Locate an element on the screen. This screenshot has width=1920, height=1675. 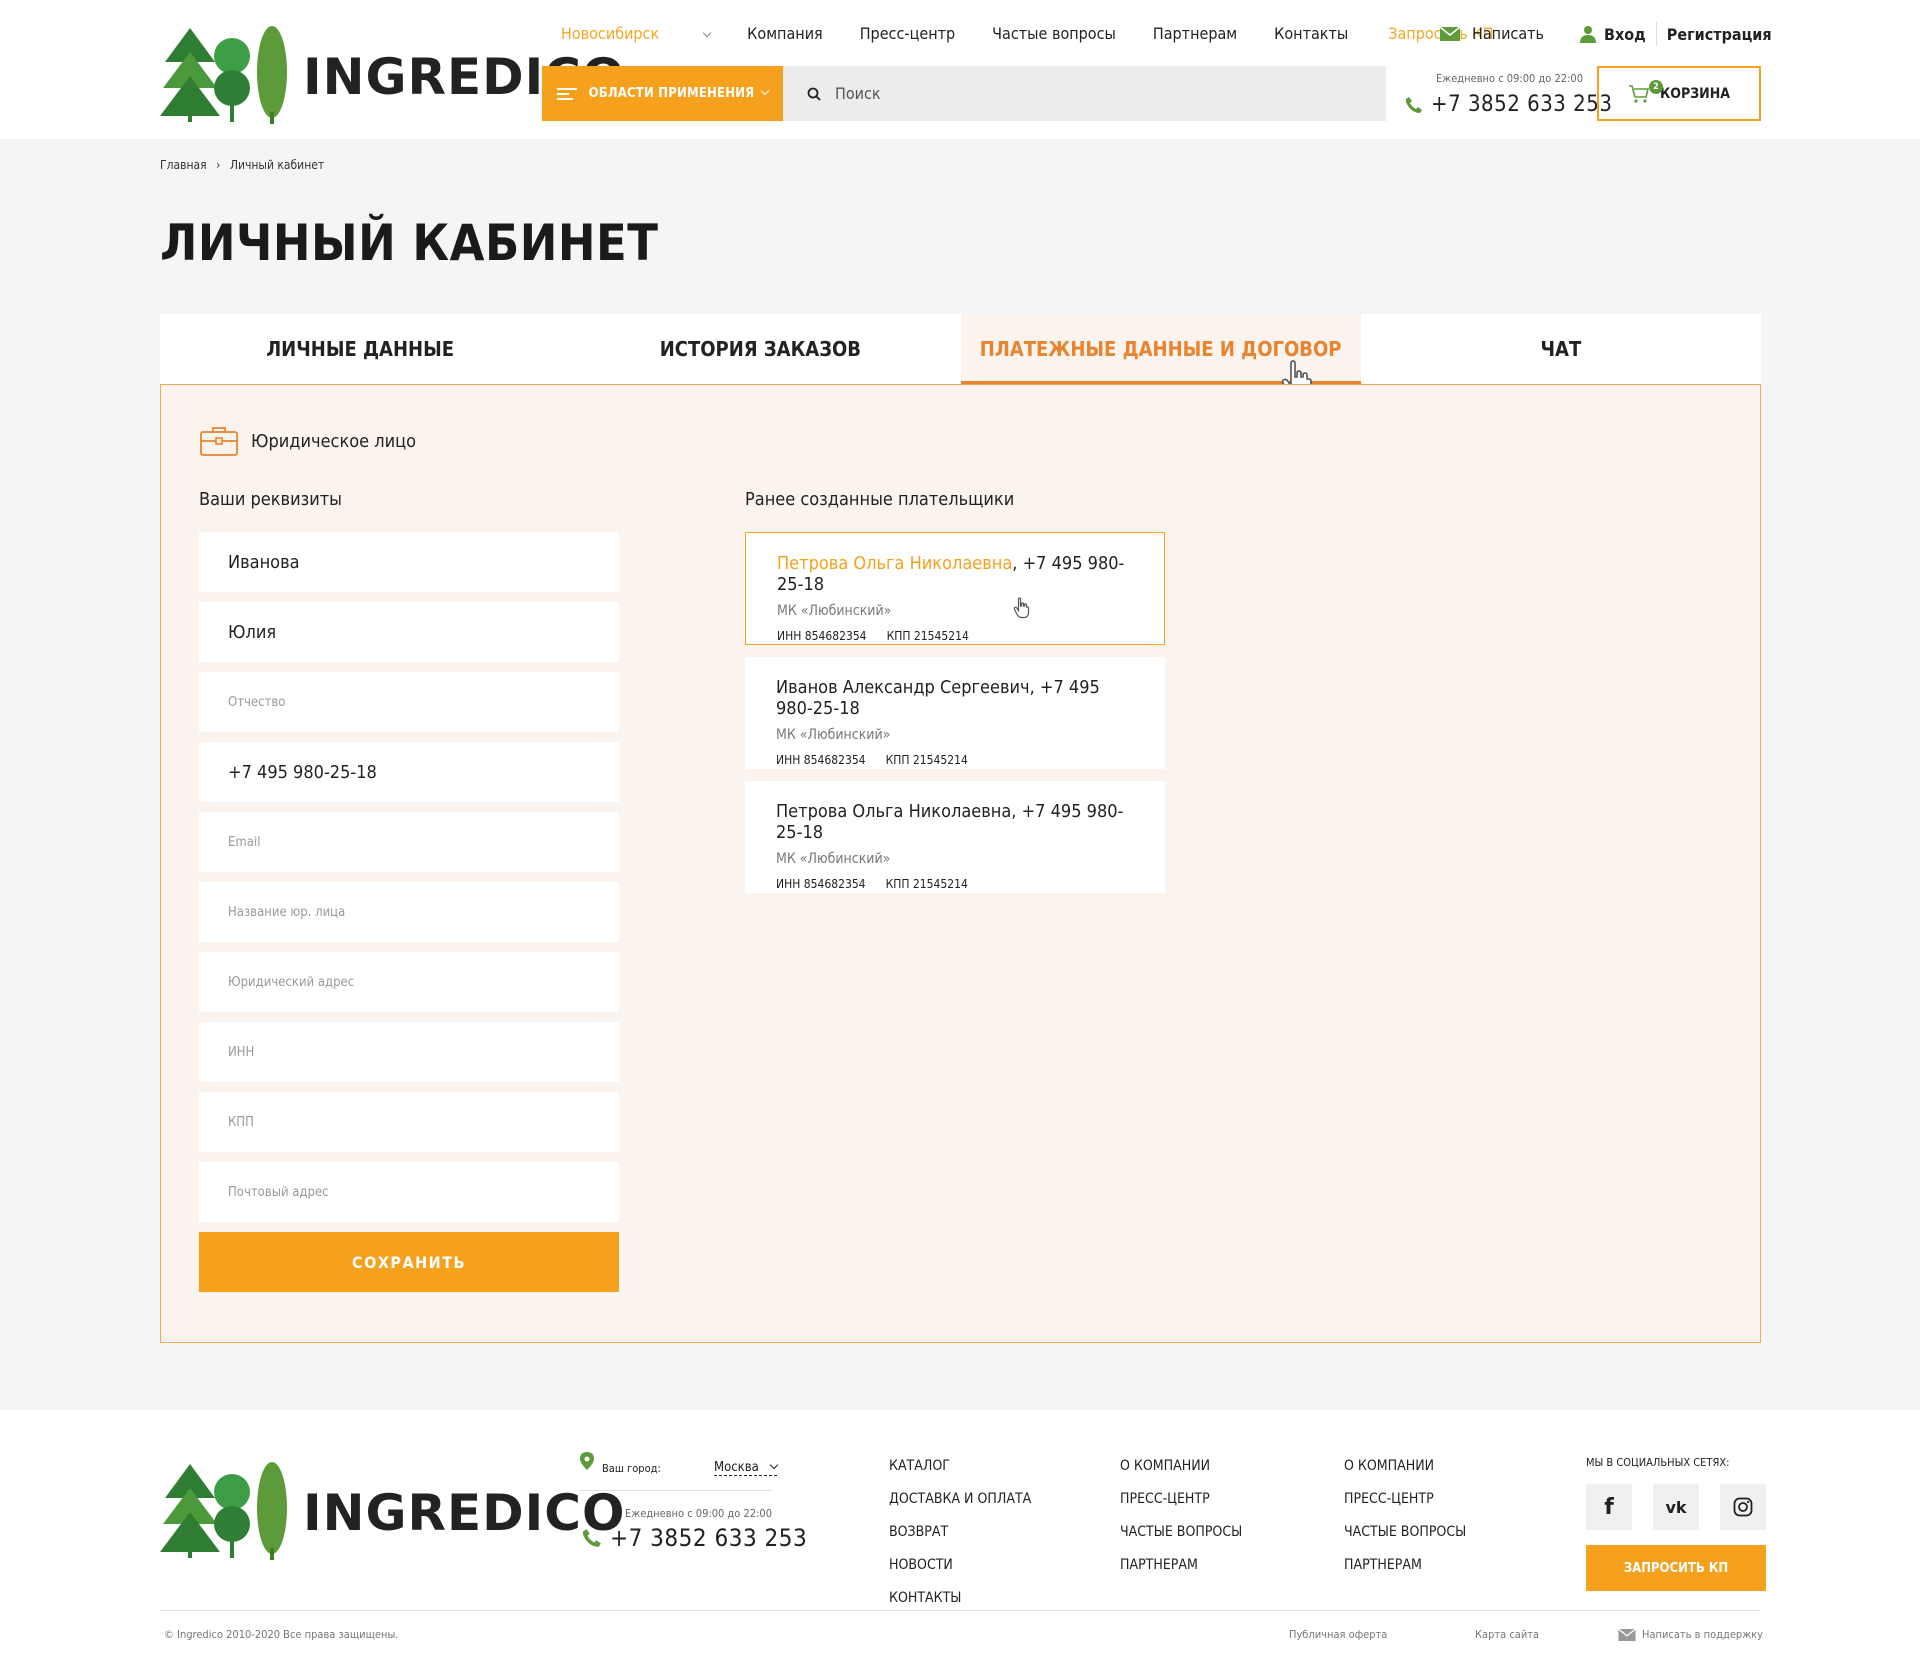
city-selector: Новосибирск is located at coordinates (636, 33).